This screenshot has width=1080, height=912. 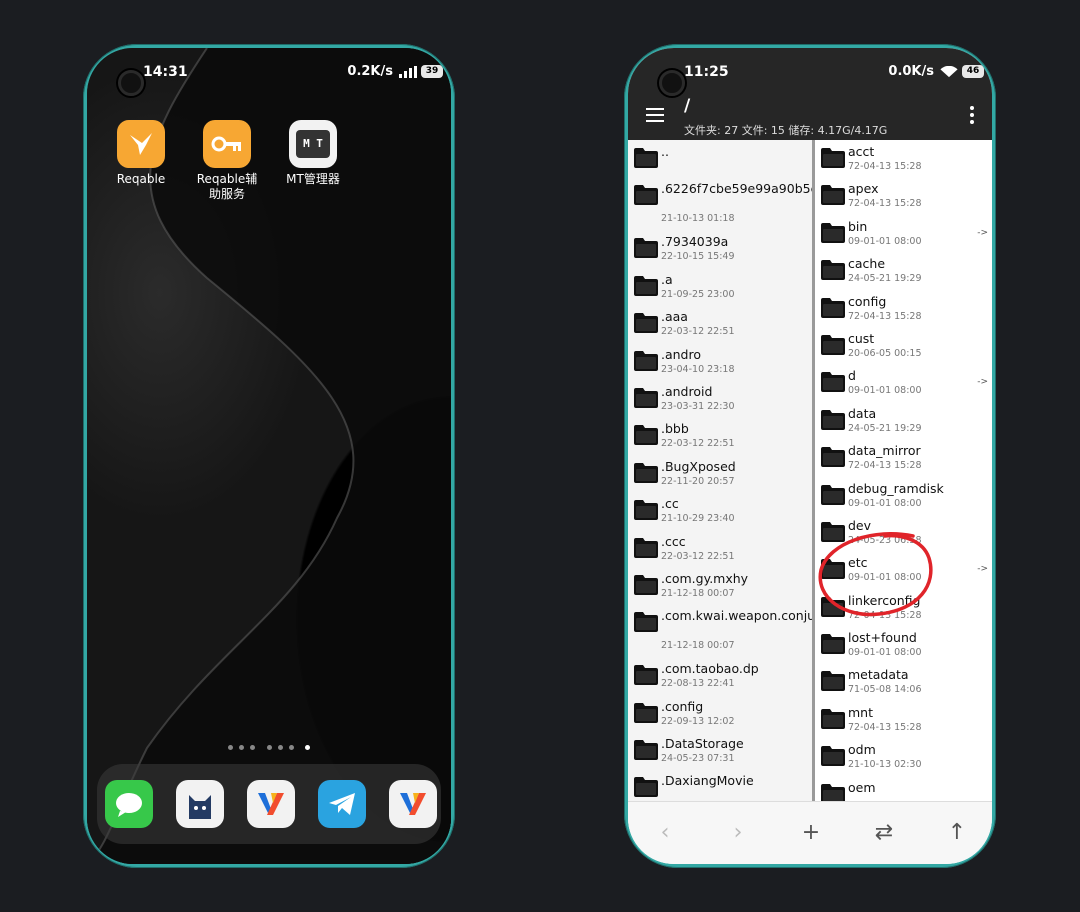 I want to click on file-row: .config 22-09-13 12:02, so click(x=720, y=713).